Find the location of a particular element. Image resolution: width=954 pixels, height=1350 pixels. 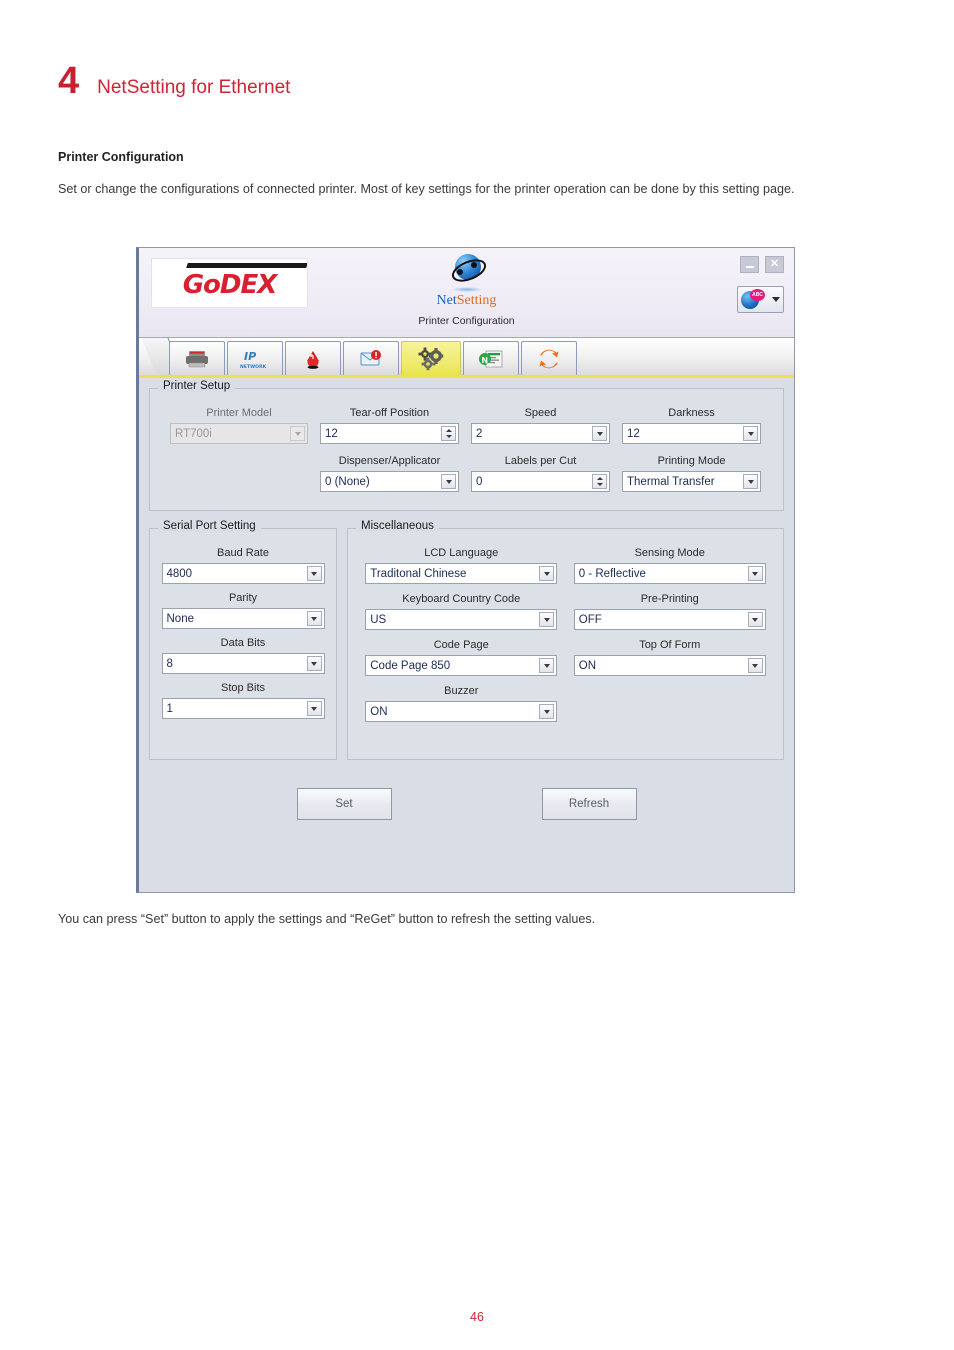

field-printing-mode: Printing Mode Thermal Transfer is located at coordinates (691, 473).